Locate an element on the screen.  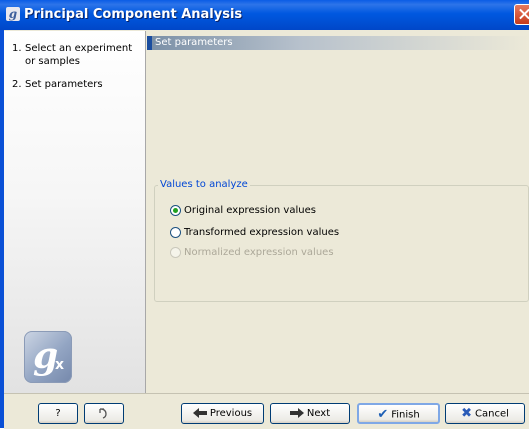
arrow-left-icon is located at coordinates (199, 413).